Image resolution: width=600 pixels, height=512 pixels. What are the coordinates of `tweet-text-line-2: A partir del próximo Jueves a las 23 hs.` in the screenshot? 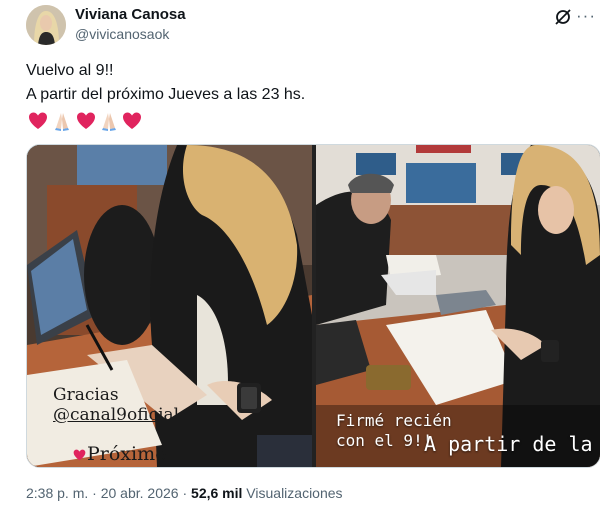 It's located at (166, 94).